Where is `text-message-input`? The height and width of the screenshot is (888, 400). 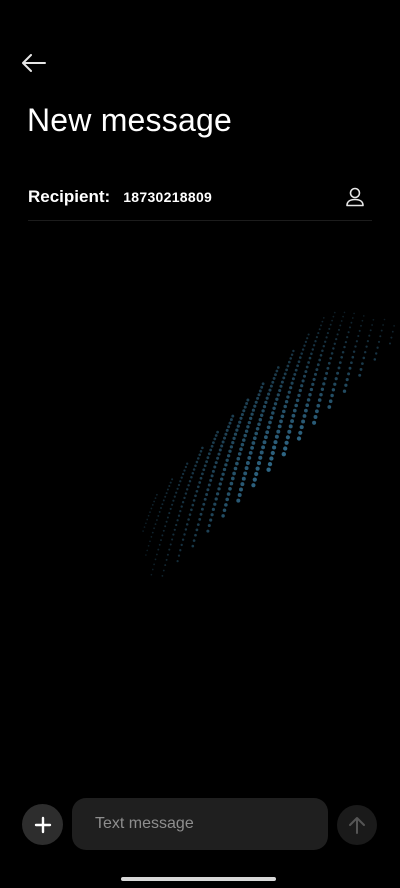
text-message-input is located at coordinates (200, 824).